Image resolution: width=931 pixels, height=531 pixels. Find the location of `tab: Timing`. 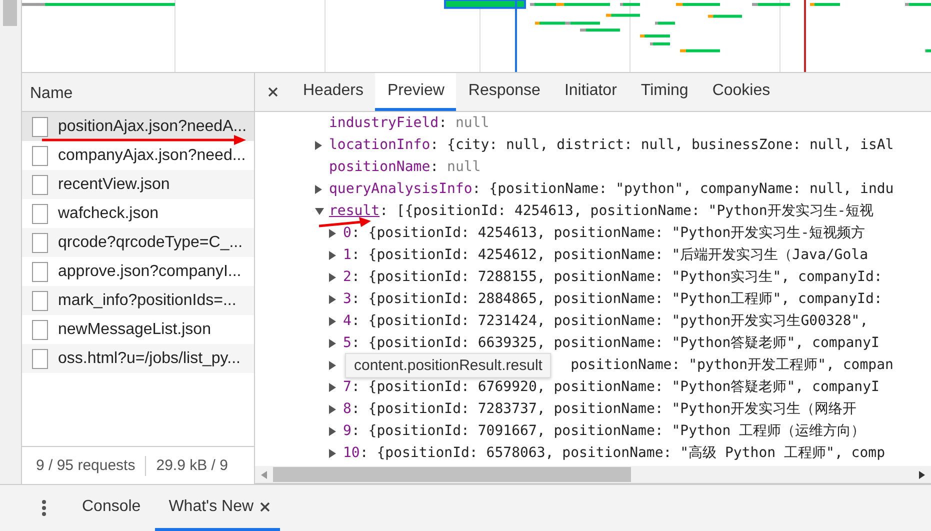

tab: Timing is located at coordinates (664, 92).